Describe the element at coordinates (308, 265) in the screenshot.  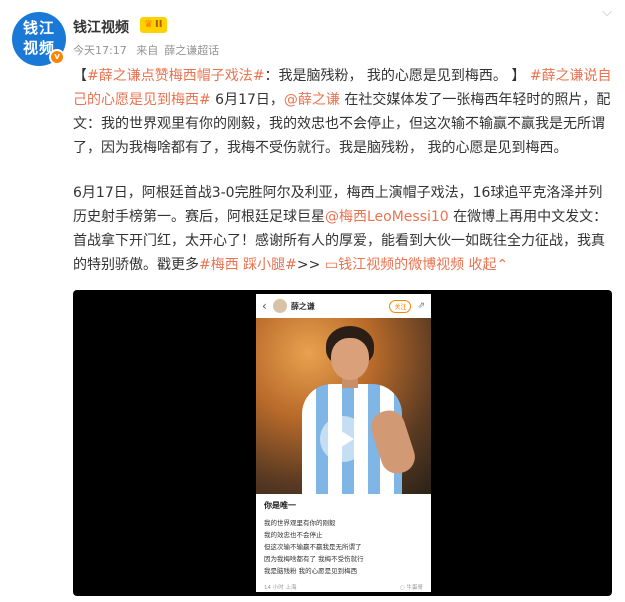
I see `more-arrows: >>` at that location.